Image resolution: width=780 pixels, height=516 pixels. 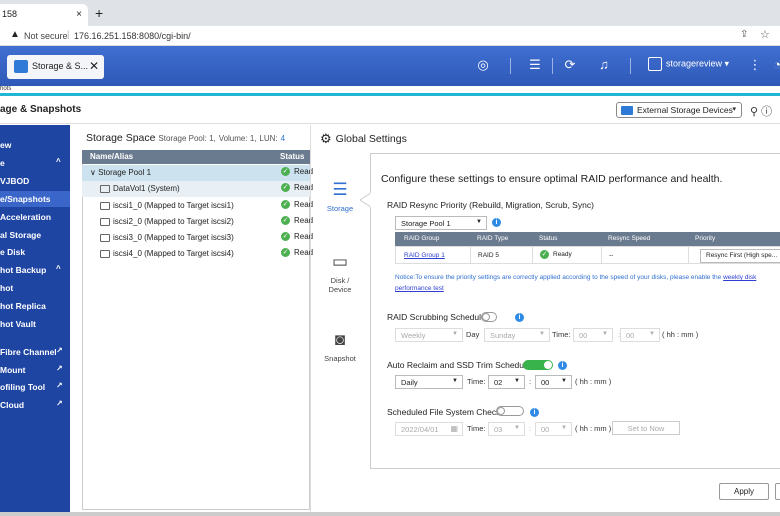 I want to click on nav-item-cloud: Cloud ↗, so click(x=35, y=405).